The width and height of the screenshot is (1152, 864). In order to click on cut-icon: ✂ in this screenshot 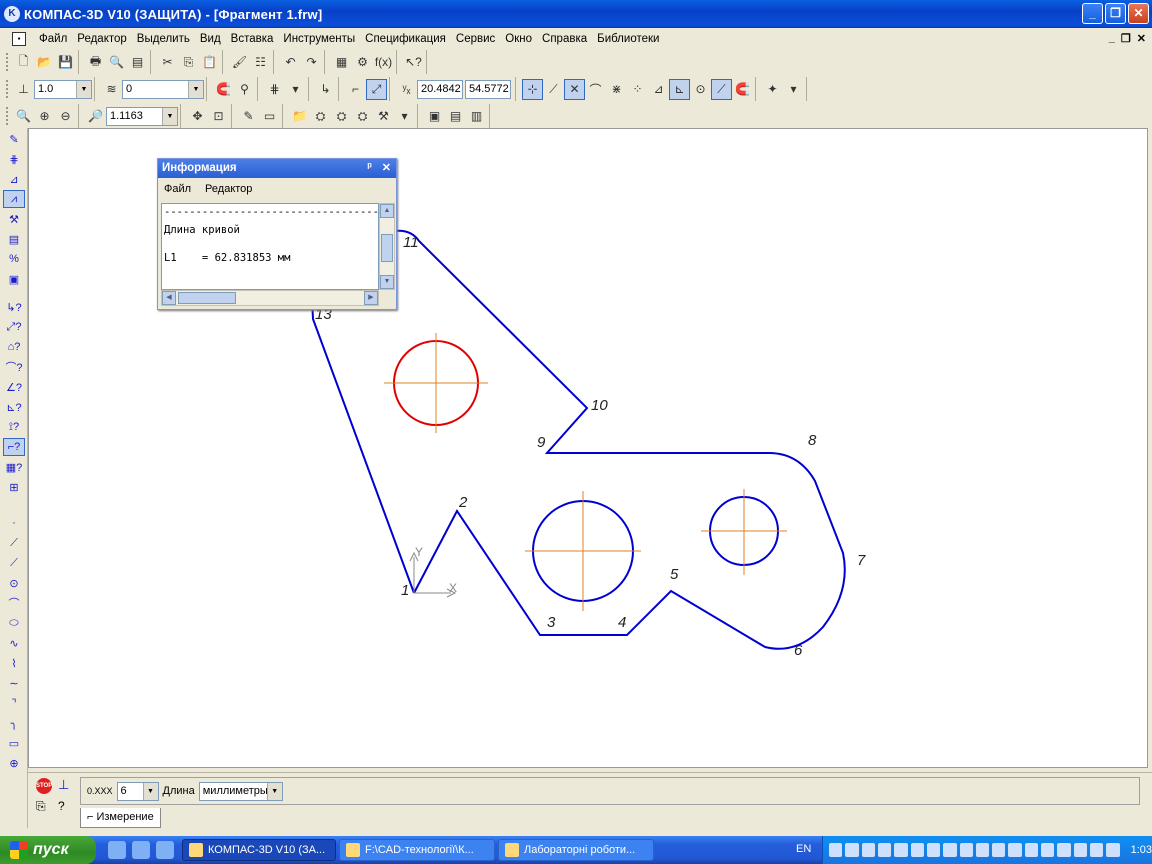, I will do `click(167, 62)`.